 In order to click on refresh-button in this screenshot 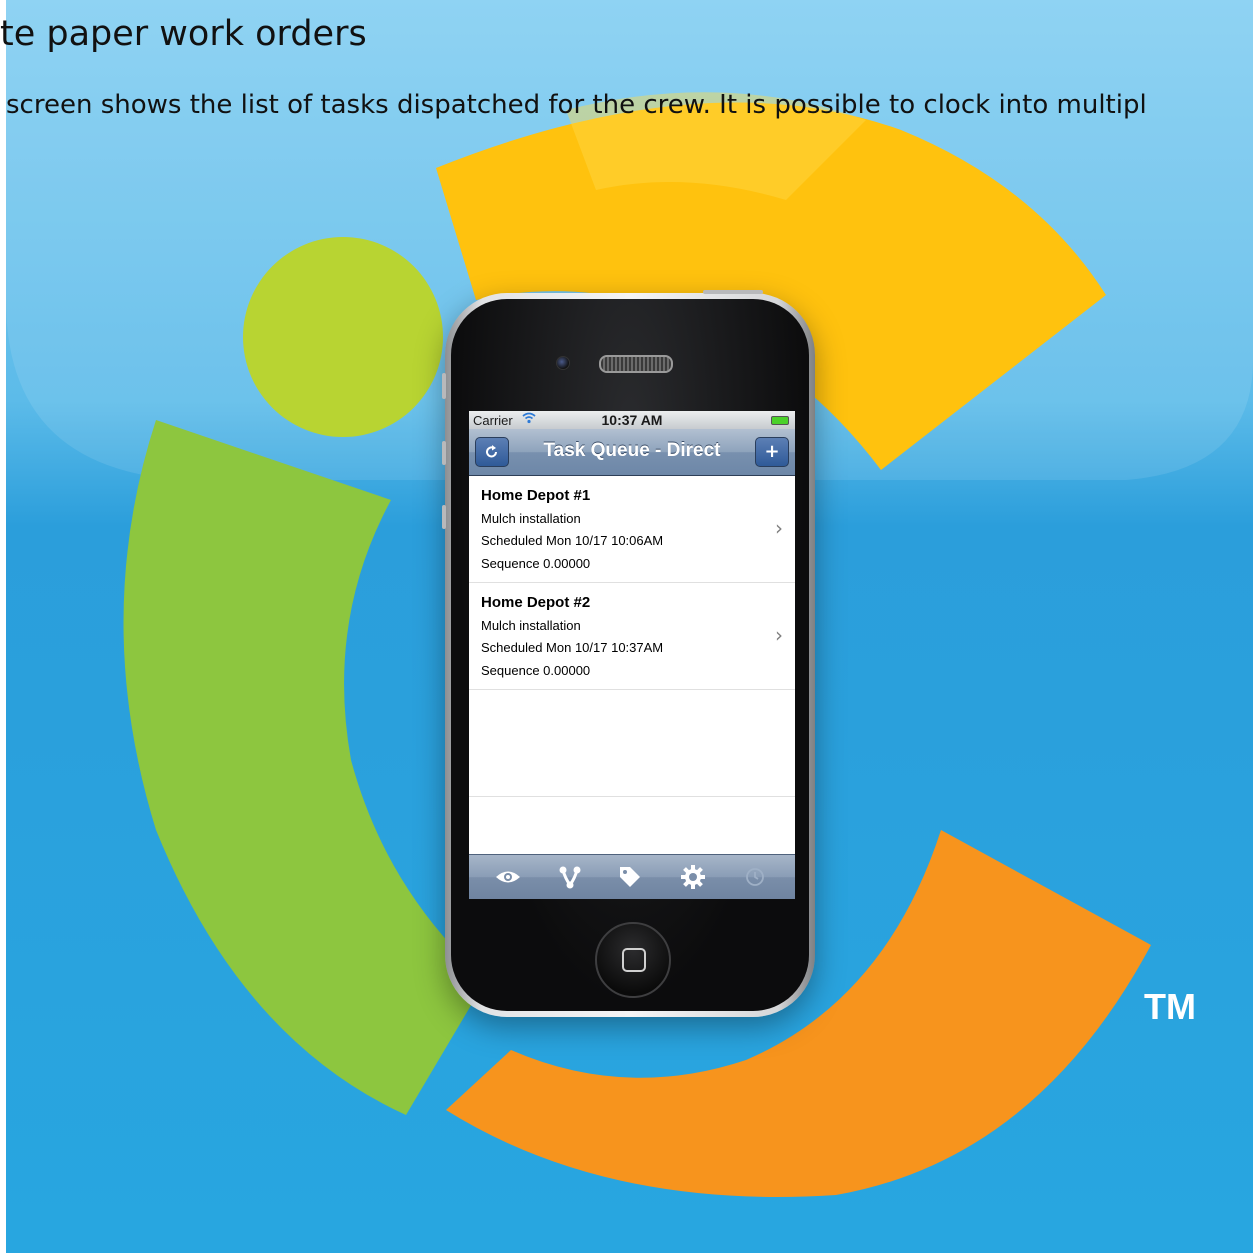, I will do `click(492, 452)`.